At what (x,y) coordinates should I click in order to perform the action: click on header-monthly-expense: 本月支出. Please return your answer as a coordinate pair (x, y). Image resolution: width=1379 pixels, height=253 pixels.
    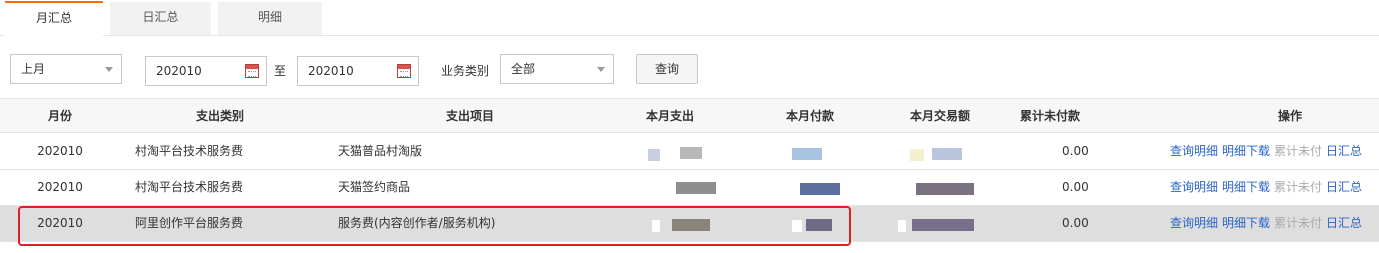
    Looking at the image, I should click on (669, 116).